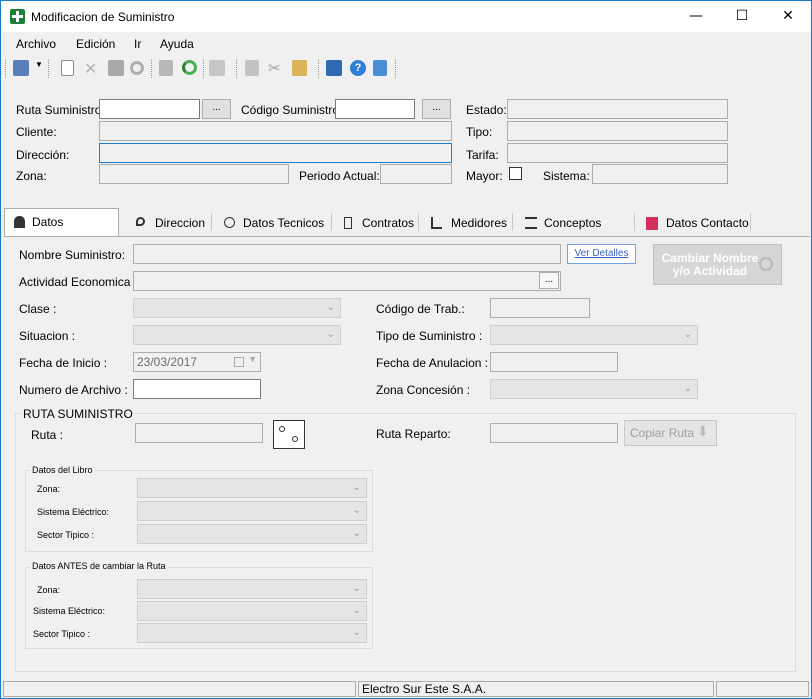 This screenshot has width=812, height=699. Describe the element at coordinates (594, 389) in the screenshot. I see `zona-concesion-select: ⌄` at that location.